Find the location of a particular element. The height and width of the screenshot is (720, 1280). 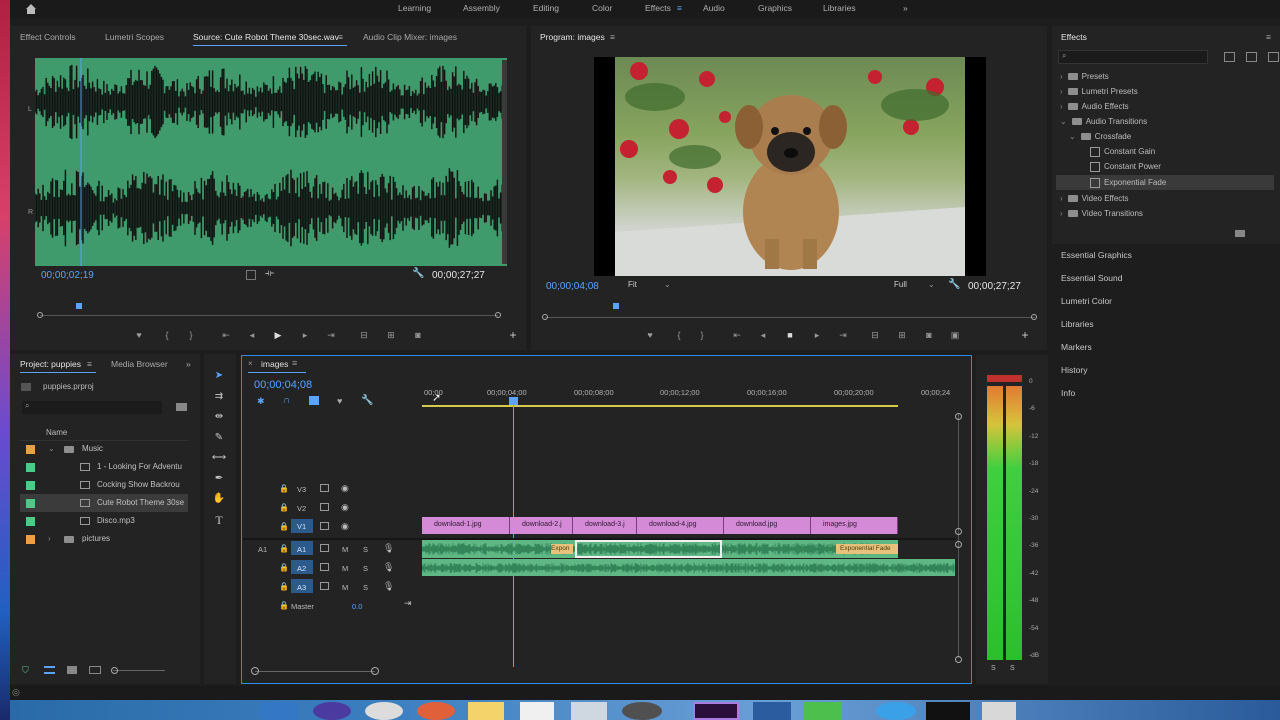

program-out-handle is located at coordinates (1034, 317).